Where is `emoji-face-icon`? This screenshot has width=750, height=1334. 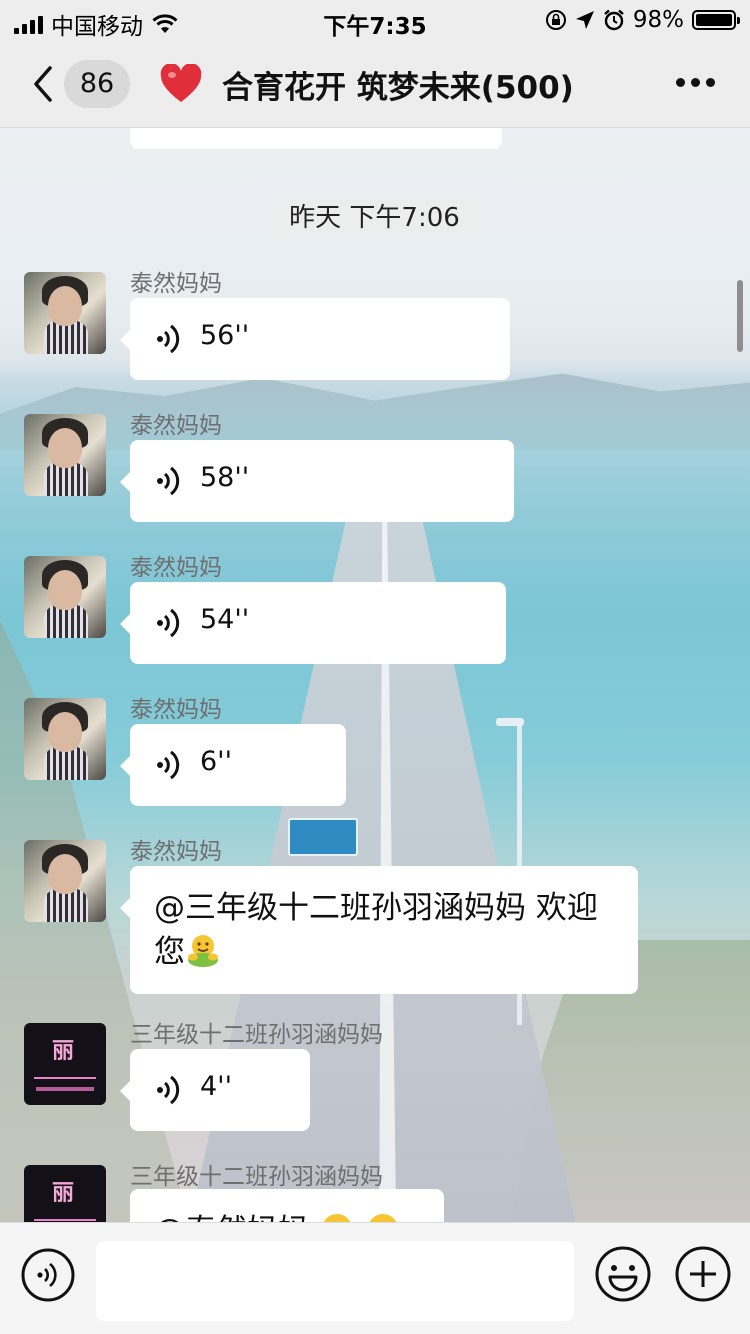 emoji-face-icon is located at coordinates (623, 1274).